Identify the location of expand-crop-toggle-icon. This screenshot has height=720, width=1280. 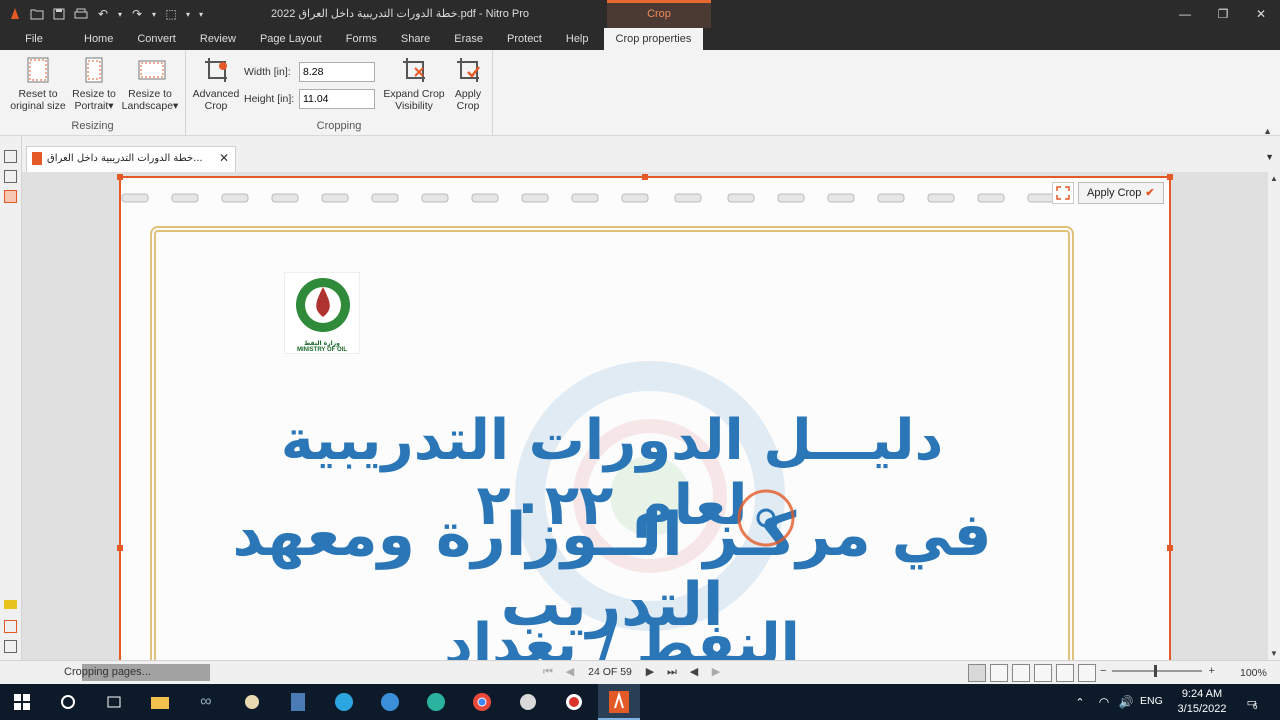
(1063, 193).